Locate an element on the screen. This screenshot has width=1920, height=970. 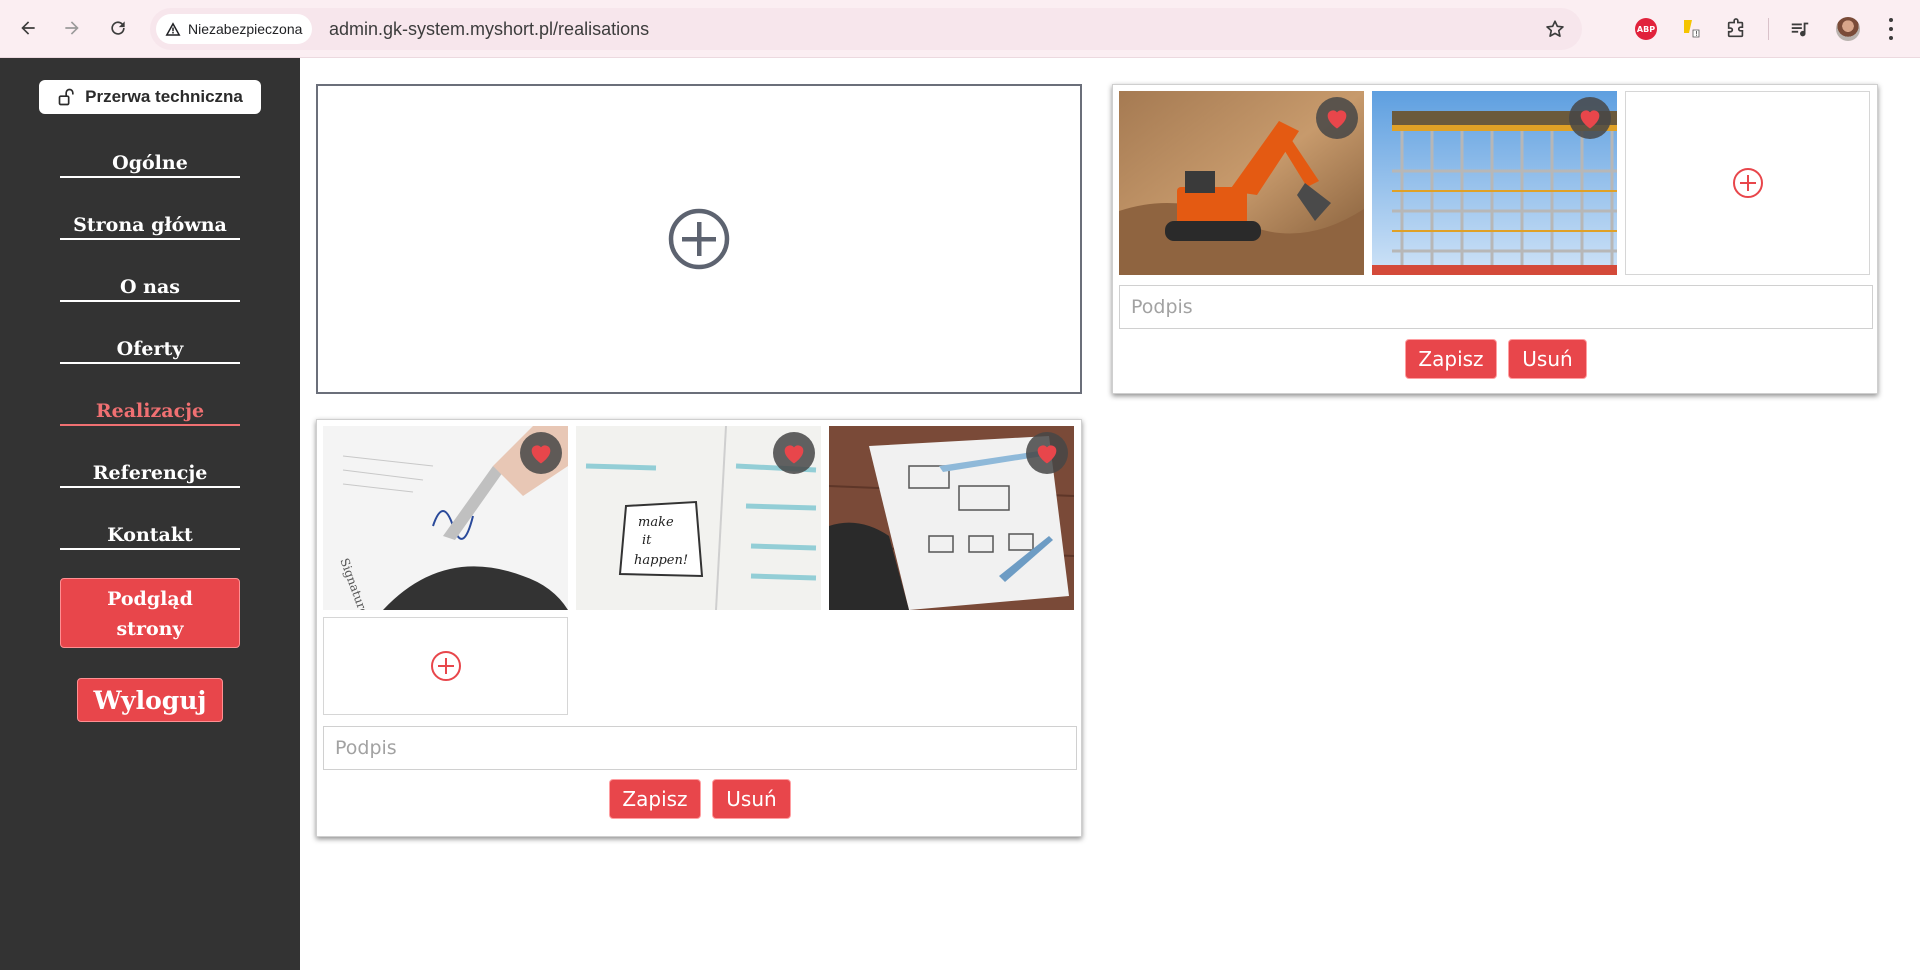
svg-text: happen! is located at coordinates (661, 560).